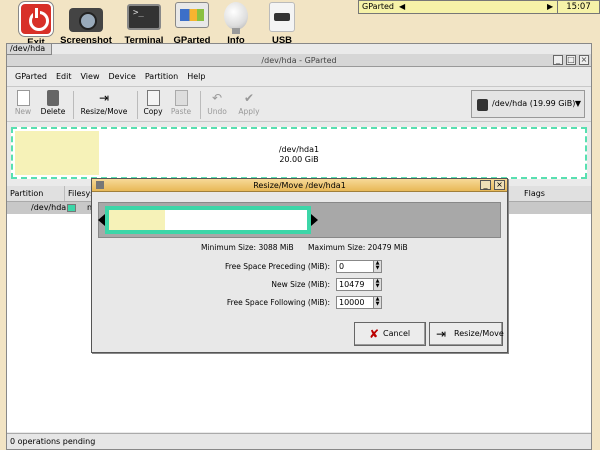  I want to click on copy-label: Copy, so click(153, 111).